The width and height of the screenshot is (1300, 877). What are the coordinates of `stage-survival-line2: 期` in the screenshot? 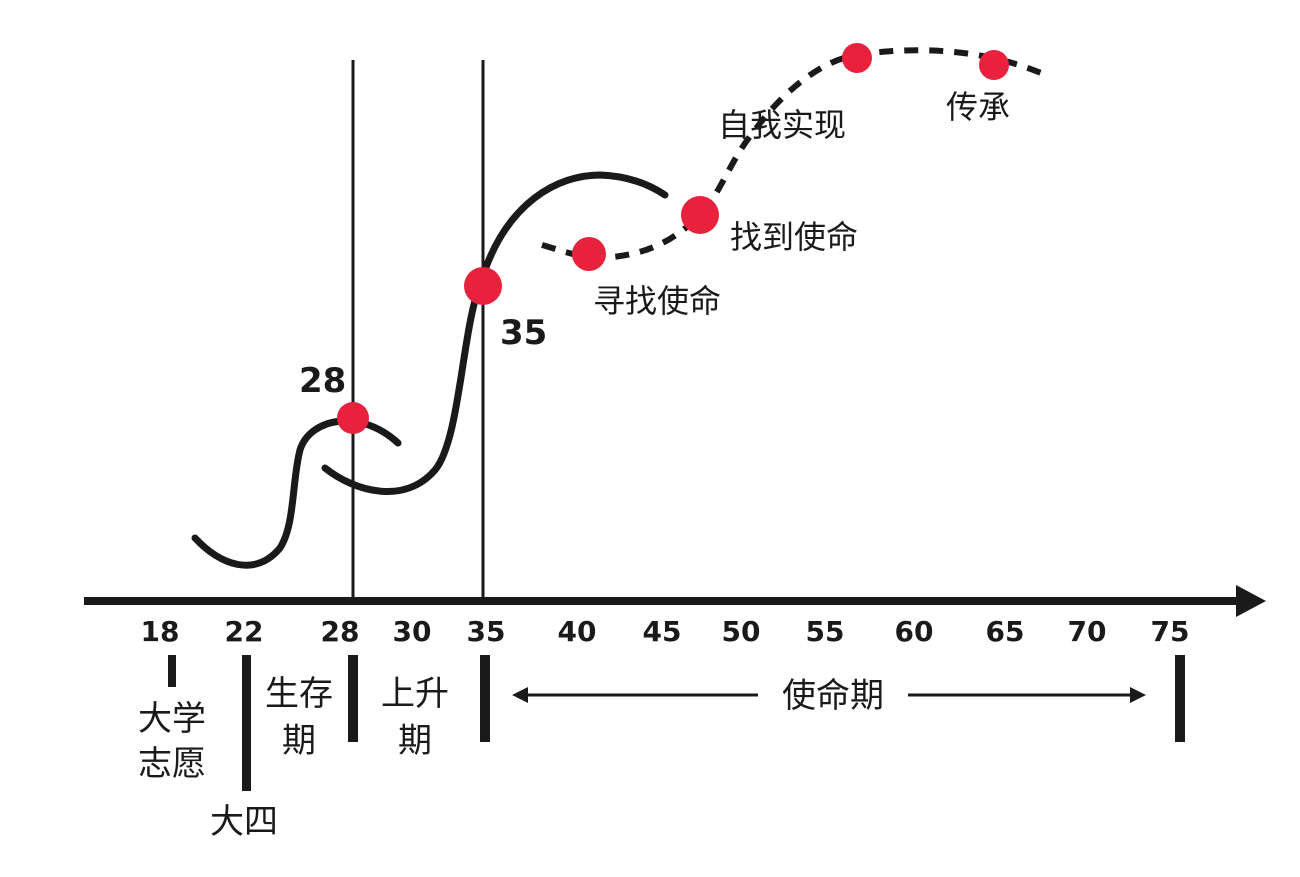 It's located at (299, 741).